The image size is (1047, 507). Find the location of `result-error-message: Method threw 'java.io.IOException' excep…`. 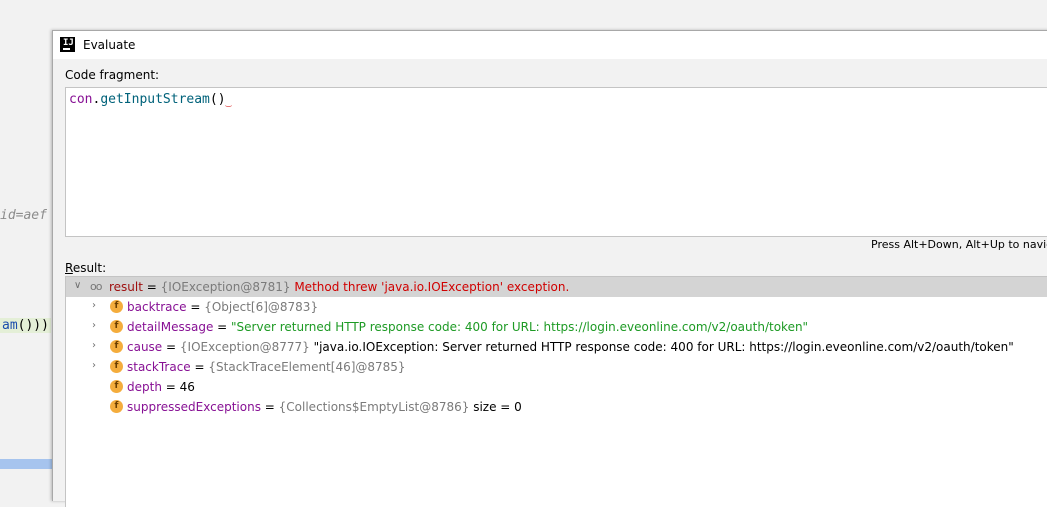

result-error-message: Method threw 'java.io.IOException' excep… is located at coordinates (432, 287).